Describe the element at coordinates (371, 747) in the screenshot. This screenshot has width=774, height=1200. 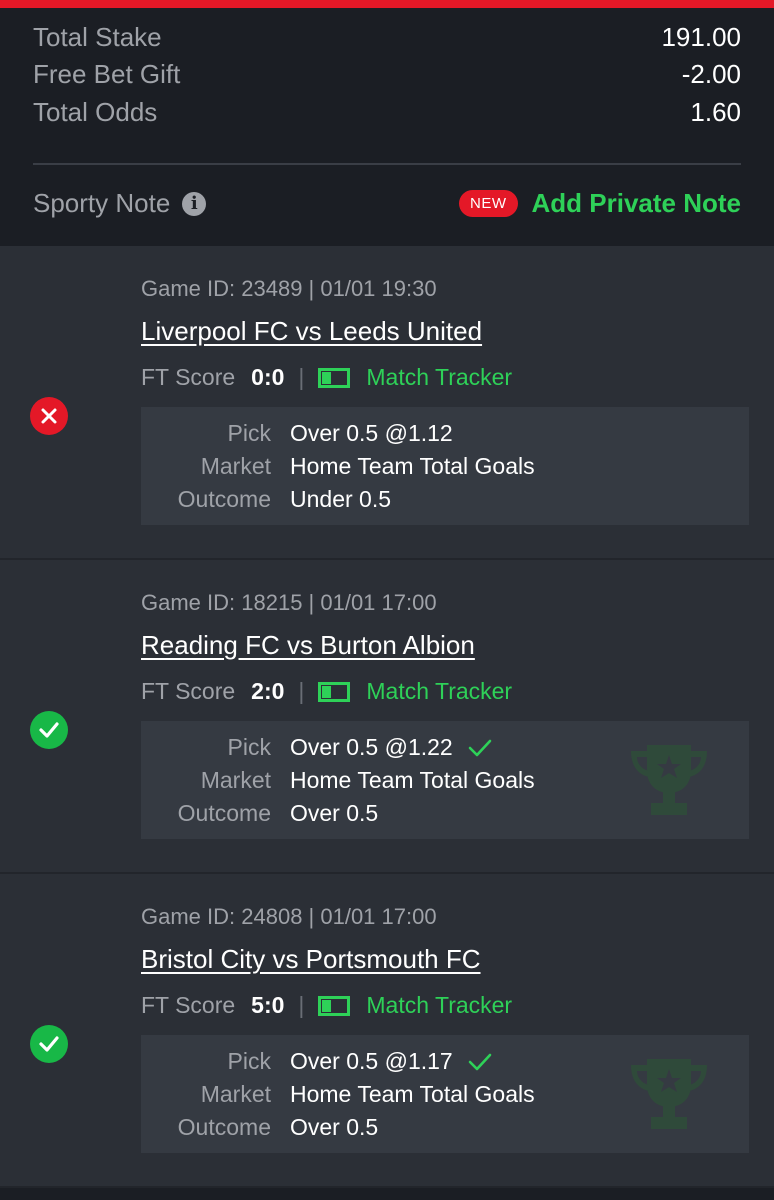
I see `pick-value: Over 0.5 @1.22` at that location.